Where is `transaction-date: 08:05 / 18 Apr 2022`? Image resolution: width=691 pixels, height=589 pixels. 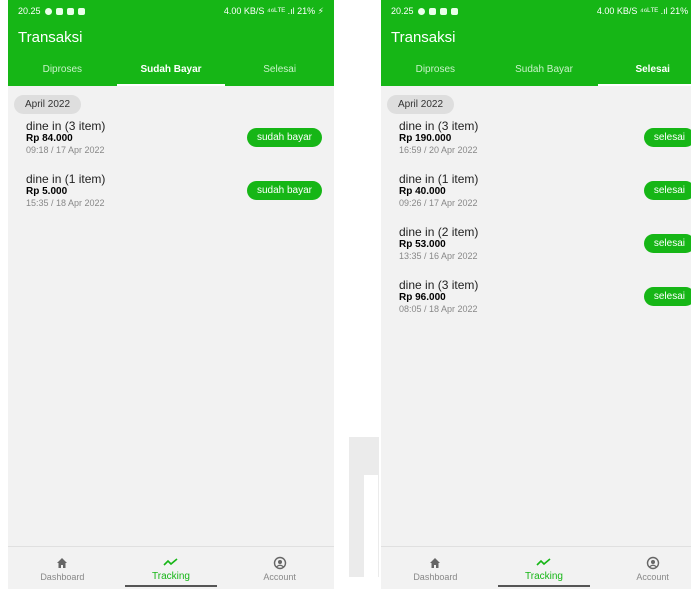 transaction-date: 08:05 / 18 Apr 2022 is located at coordinates (438, 309).